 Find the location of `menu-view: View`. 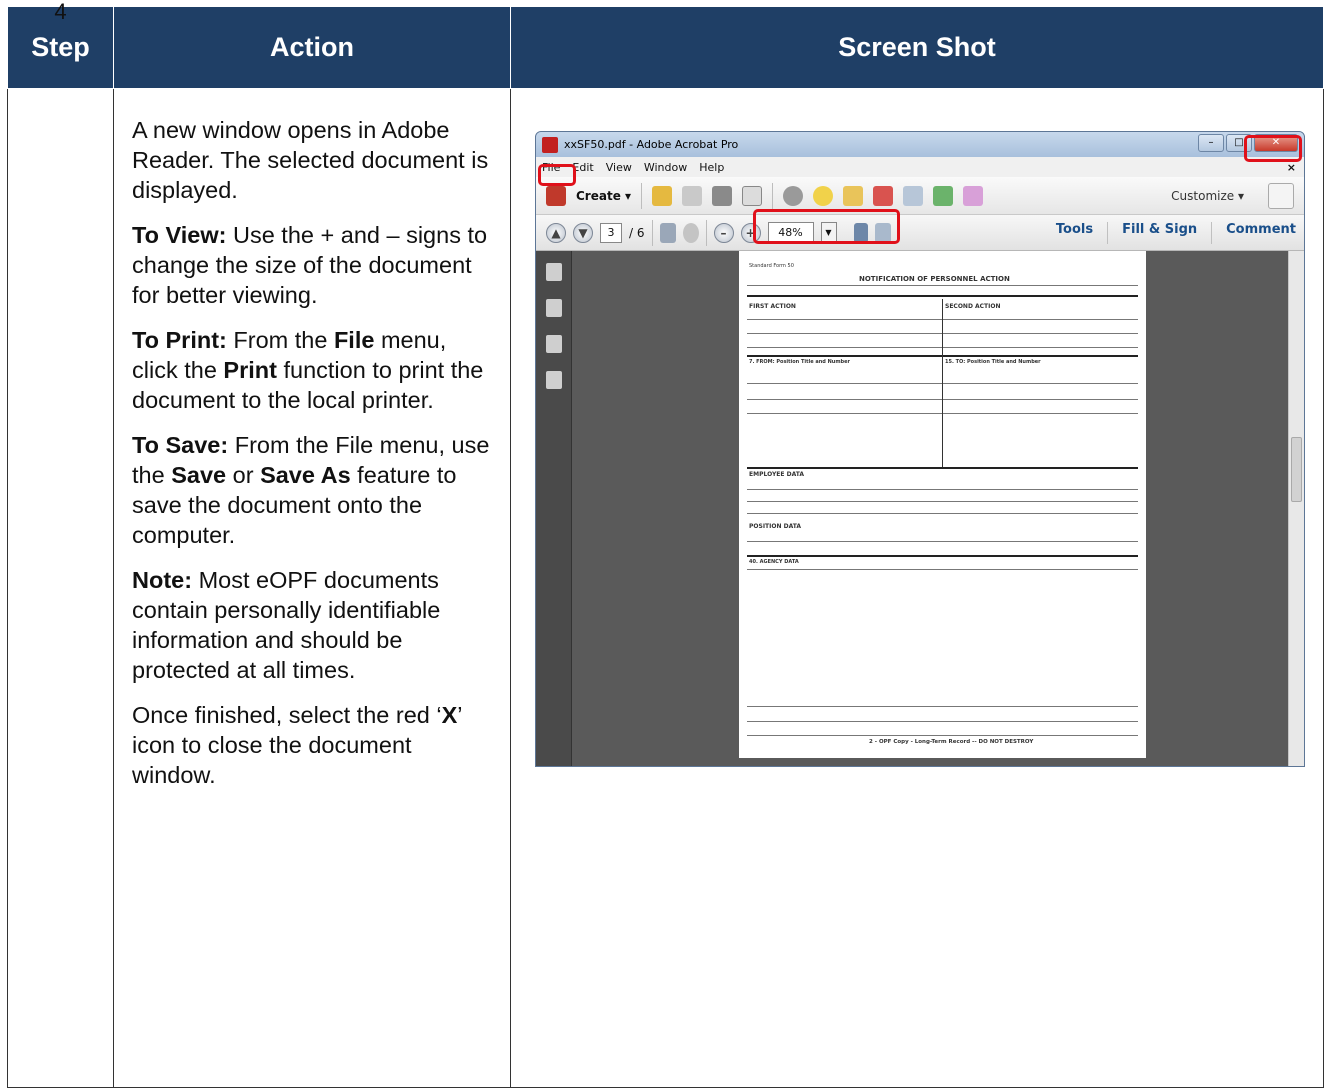

menu-view: View is located at coordinates (619, 167).